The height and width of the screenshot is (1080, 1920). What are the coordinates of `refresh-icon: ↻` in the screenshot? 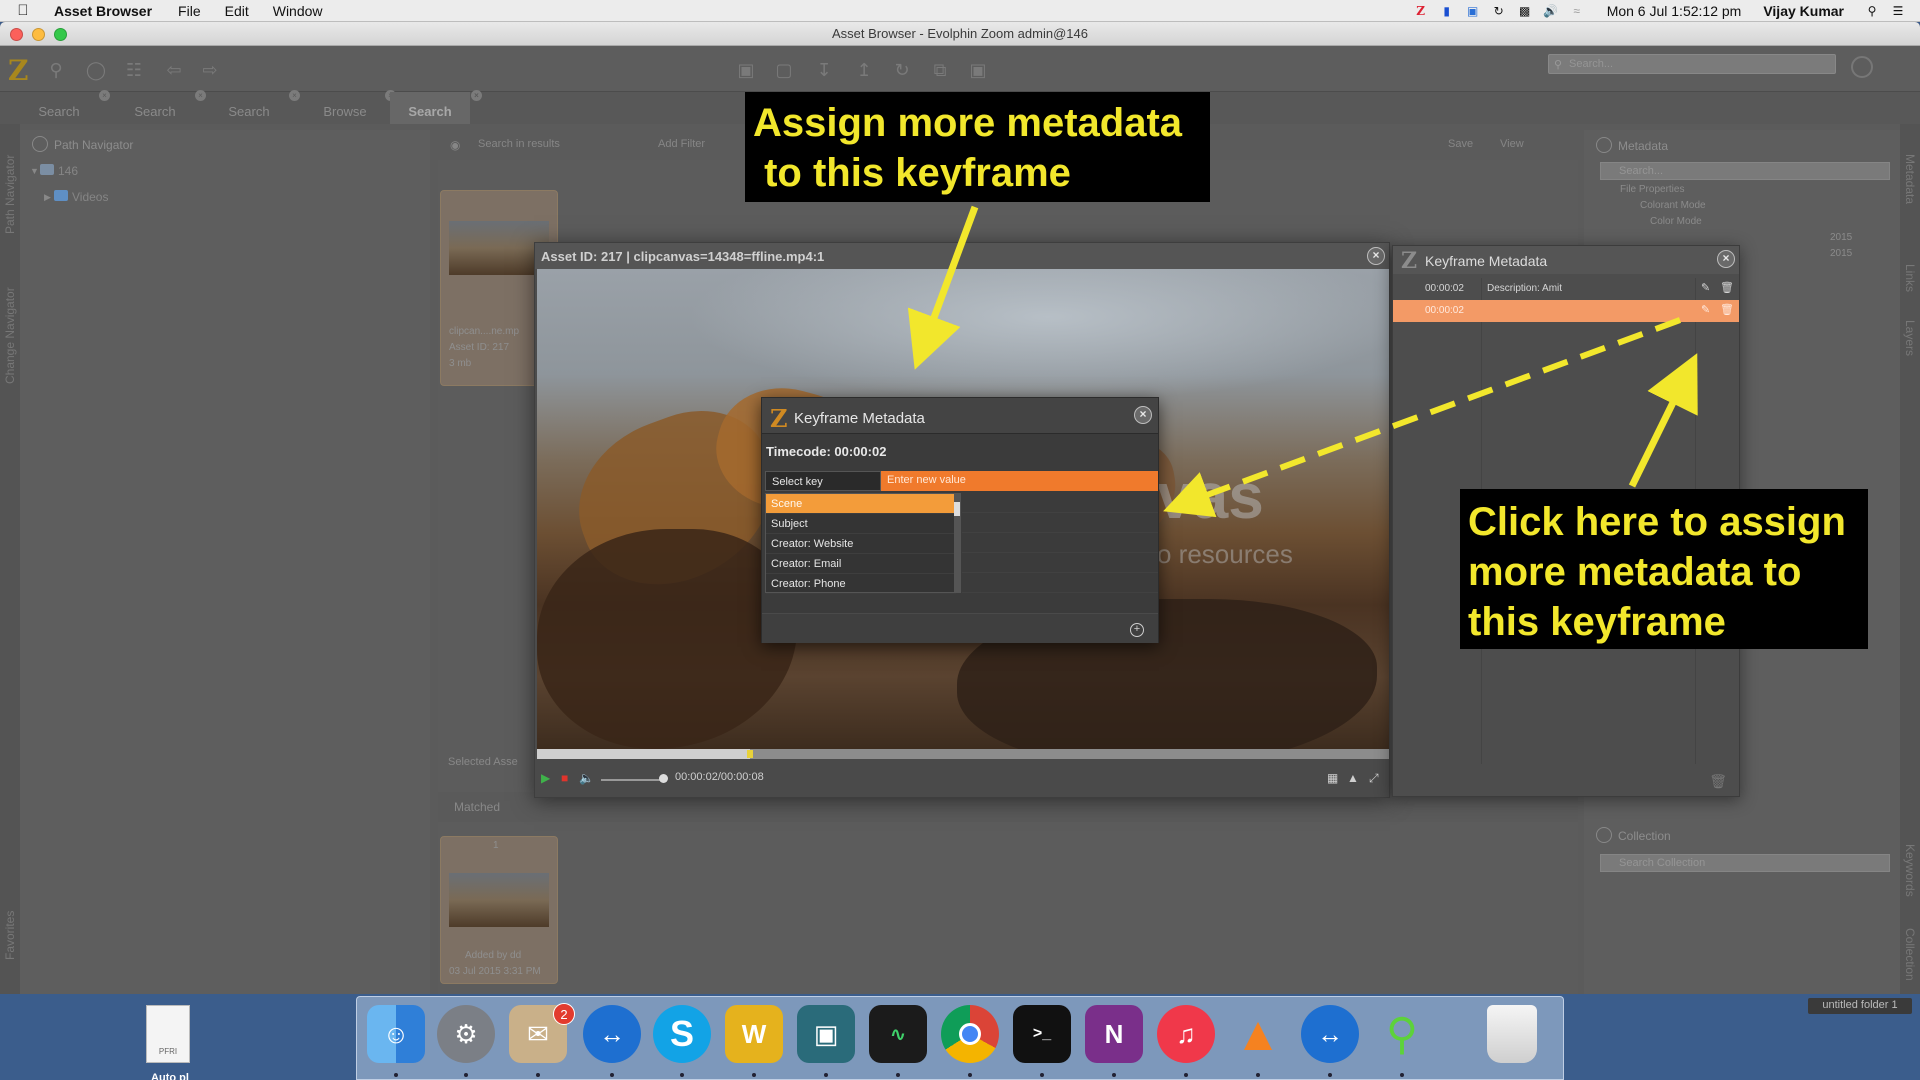 It's located at (902, 70).